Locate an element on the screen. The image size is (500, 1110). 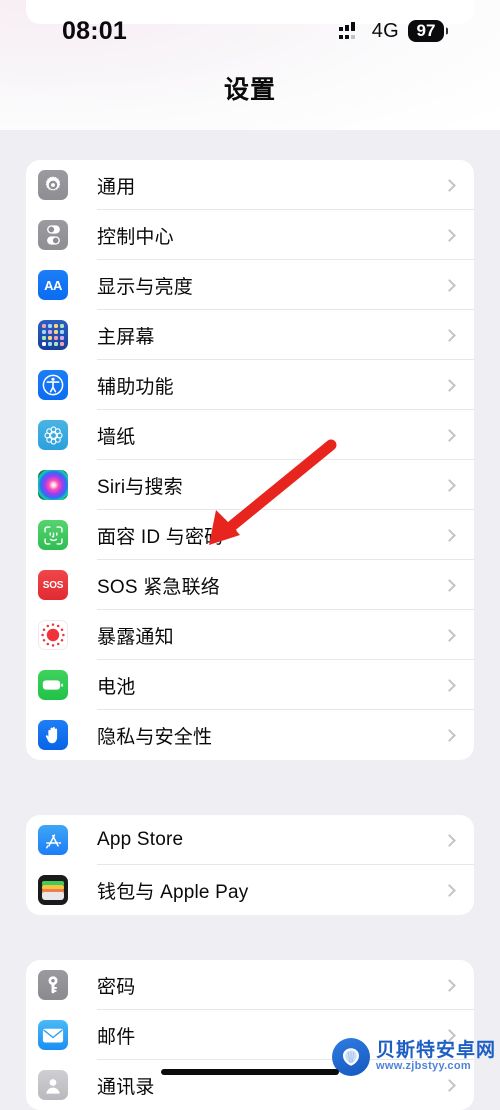
siri-icon is located at coordinates (53, 485).